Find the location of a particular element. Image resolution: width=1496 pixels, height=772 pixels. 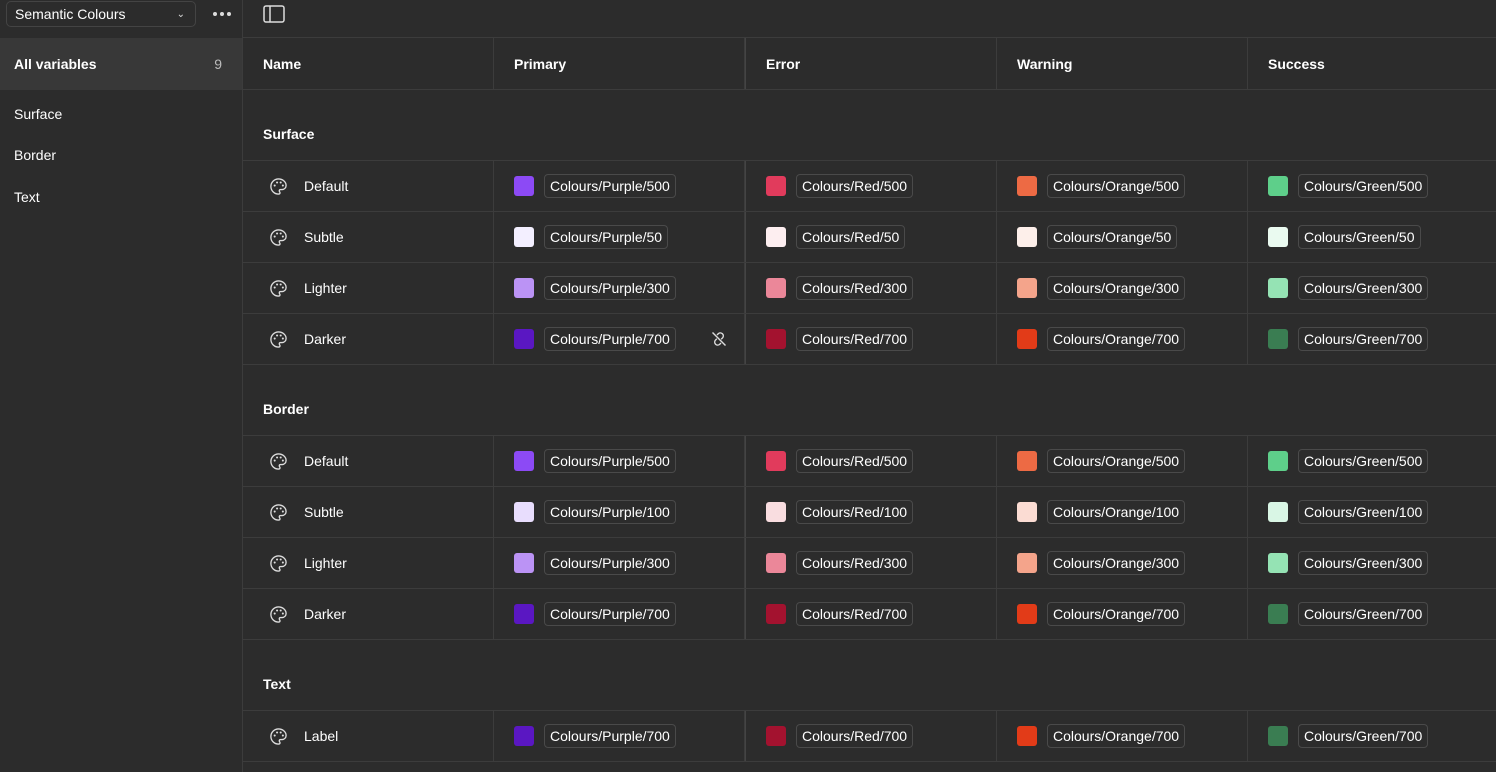

column-header-success: Success is located at coordinates (1372, 63).